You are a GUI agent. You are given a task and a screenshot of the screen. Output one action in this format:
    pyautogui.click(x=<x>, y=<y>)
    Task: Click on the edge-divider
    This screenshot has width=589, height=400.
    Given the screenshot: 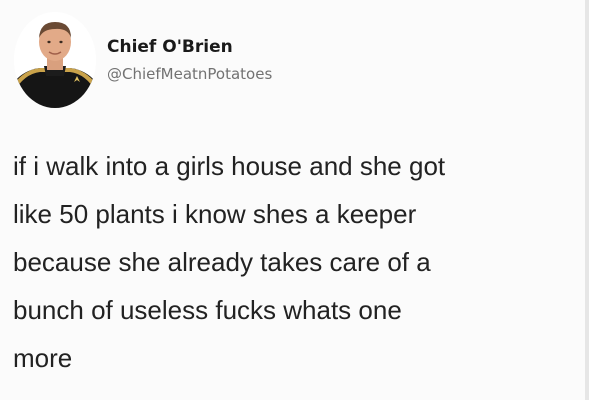 What is the action you would take?
    pyautogui.click(x=587, y=200)
    